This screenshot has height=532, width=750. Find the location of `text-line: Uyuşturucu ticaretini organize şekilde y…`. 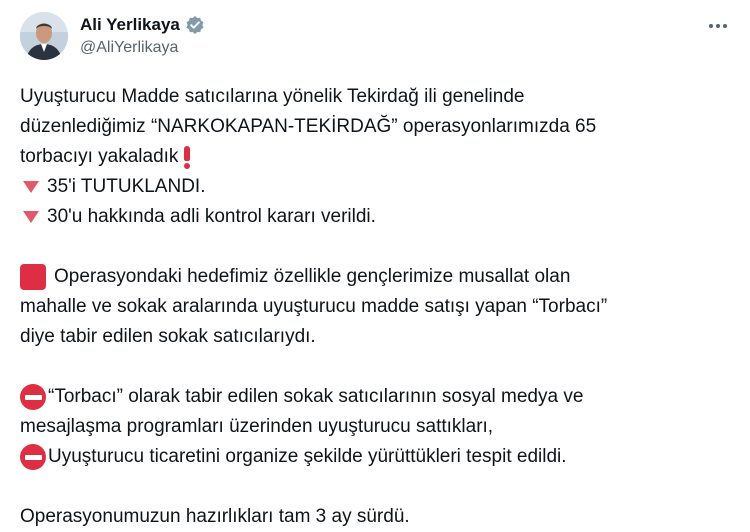

text-line: Uyuşturucu ticaretini organize şekilde y… is located at coordinates (376, 457).